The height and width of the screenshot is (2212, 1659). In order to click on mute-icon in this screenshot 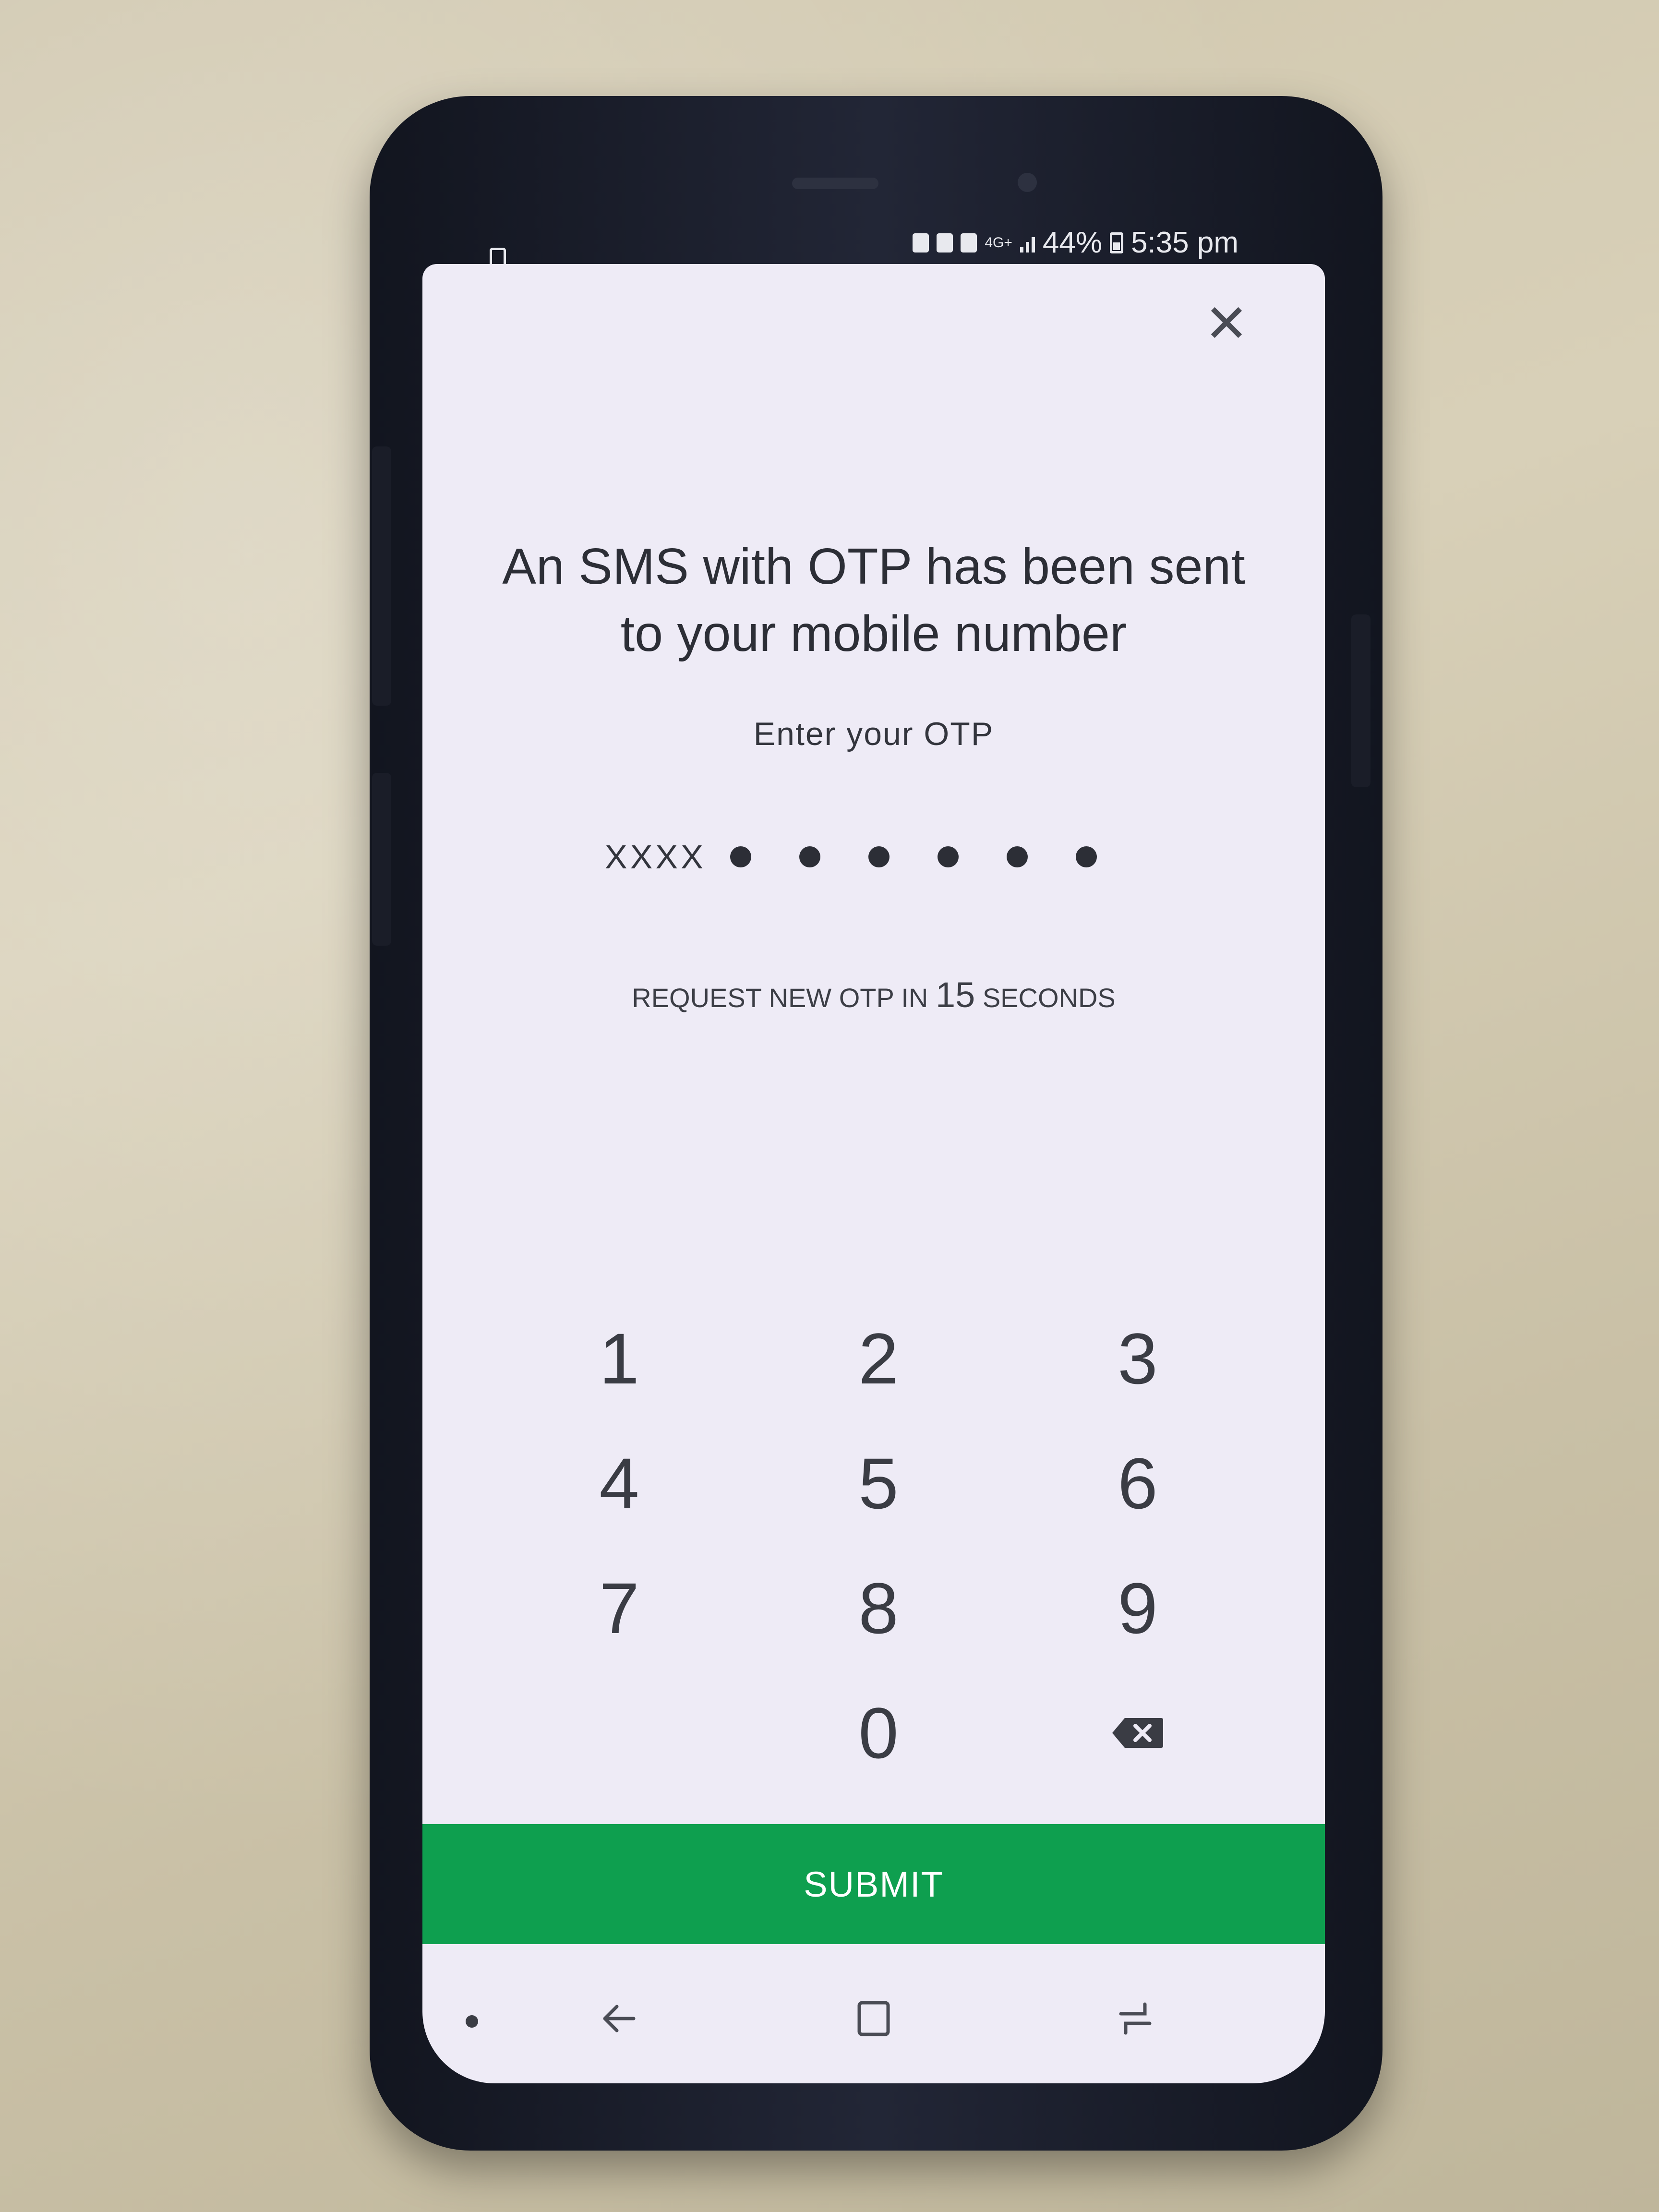, I will do `click(945, 242)`.